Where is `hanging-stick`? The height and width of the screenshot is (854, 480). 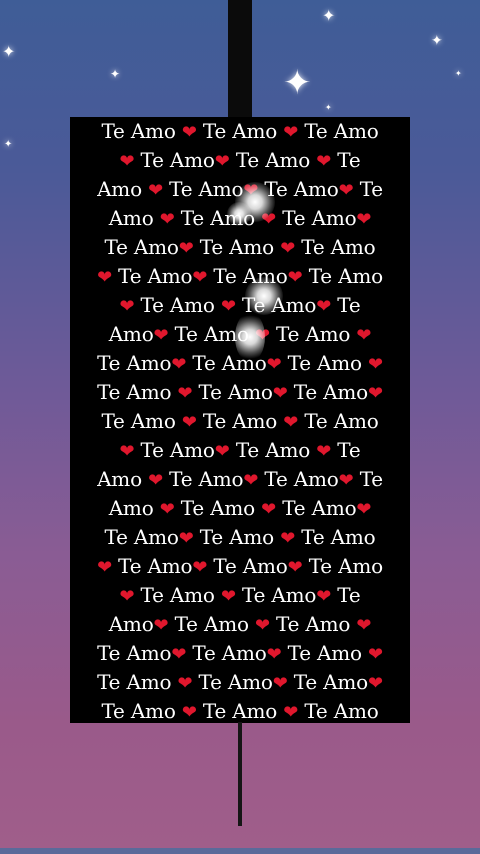 hanging-stick is located at coordinates (240, 774).